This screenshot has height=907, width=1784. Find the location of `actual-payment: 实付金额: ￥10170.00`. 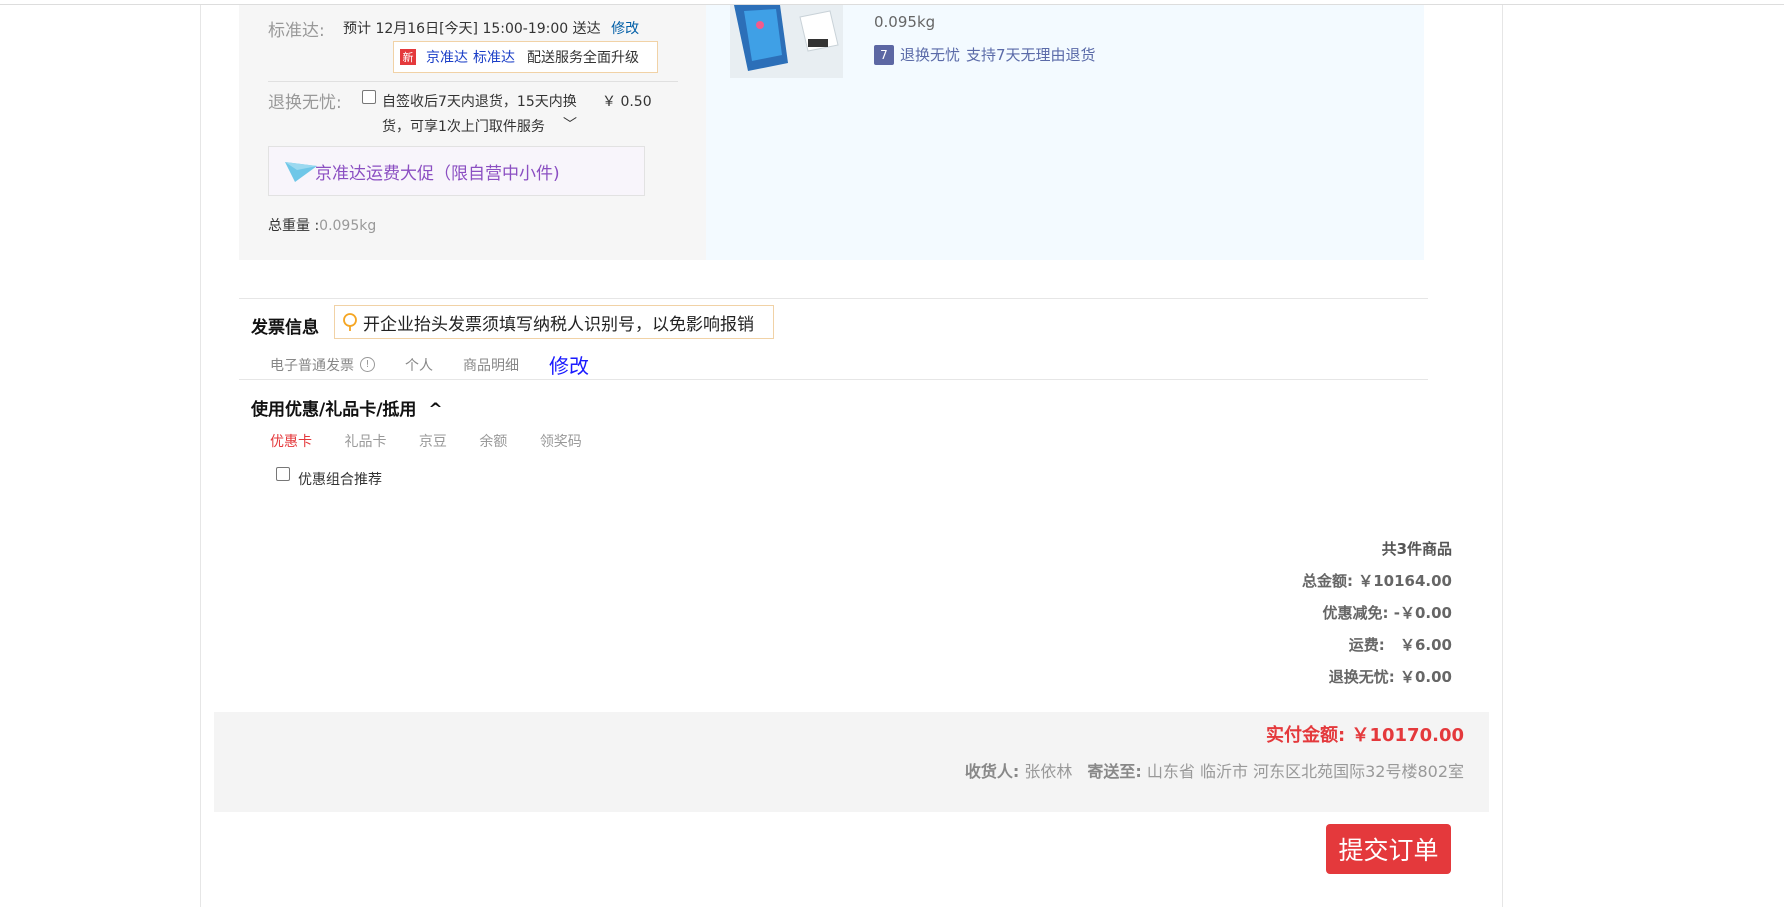

actual-payment: 实付金额: ￥10170.00 is located at coordinates (1365, 734).